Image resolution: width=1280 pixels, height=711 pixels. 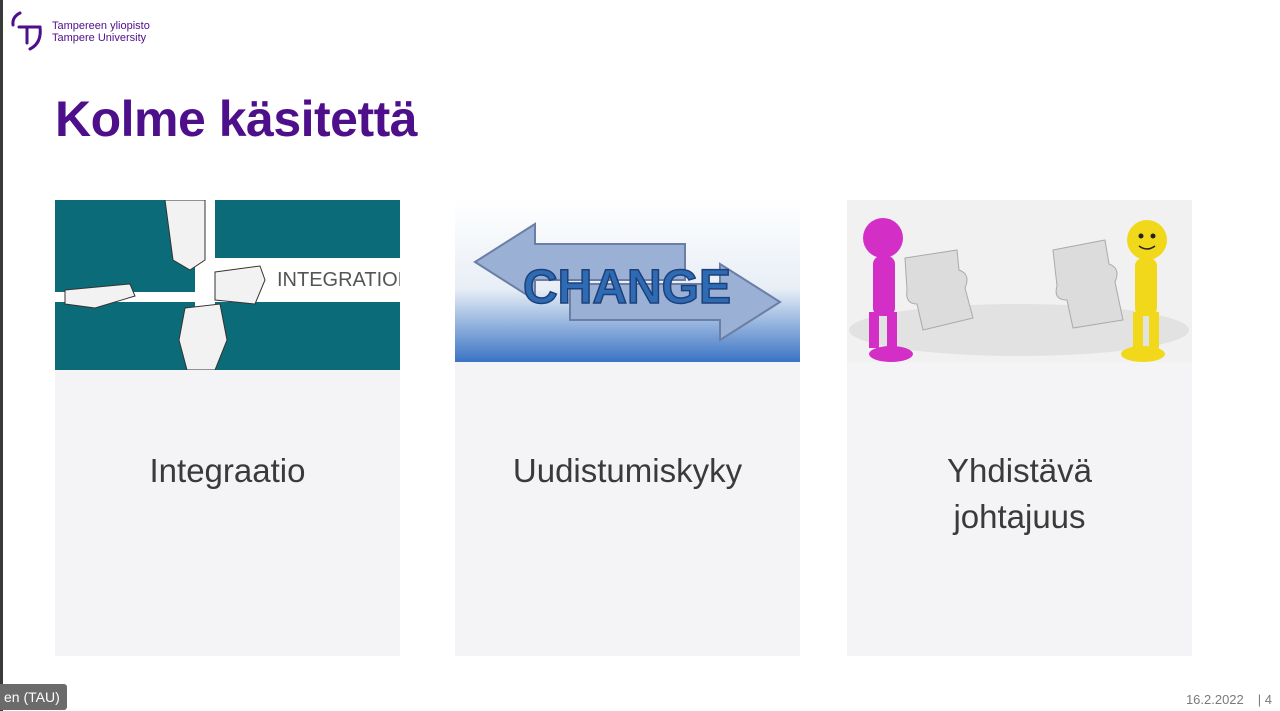 I want to click on card-label-uudistumiskyky: Uudistumiskyky, so click(x=627, y=470).